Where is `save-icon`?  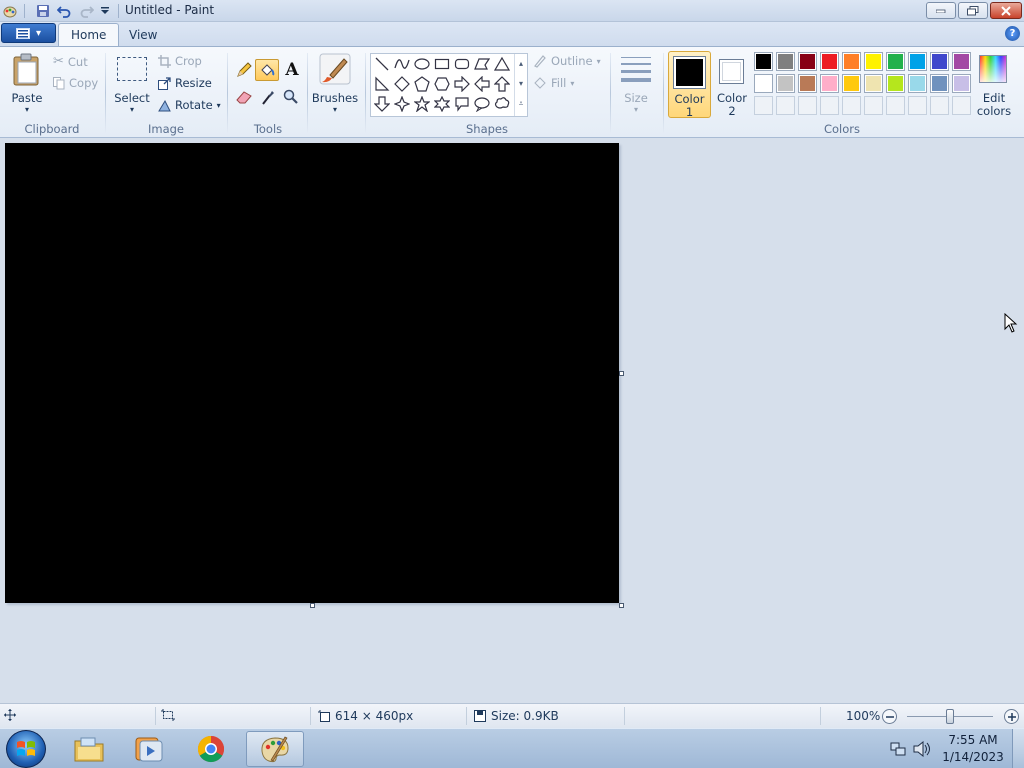
save-icon is located at coordinates (43, 11).